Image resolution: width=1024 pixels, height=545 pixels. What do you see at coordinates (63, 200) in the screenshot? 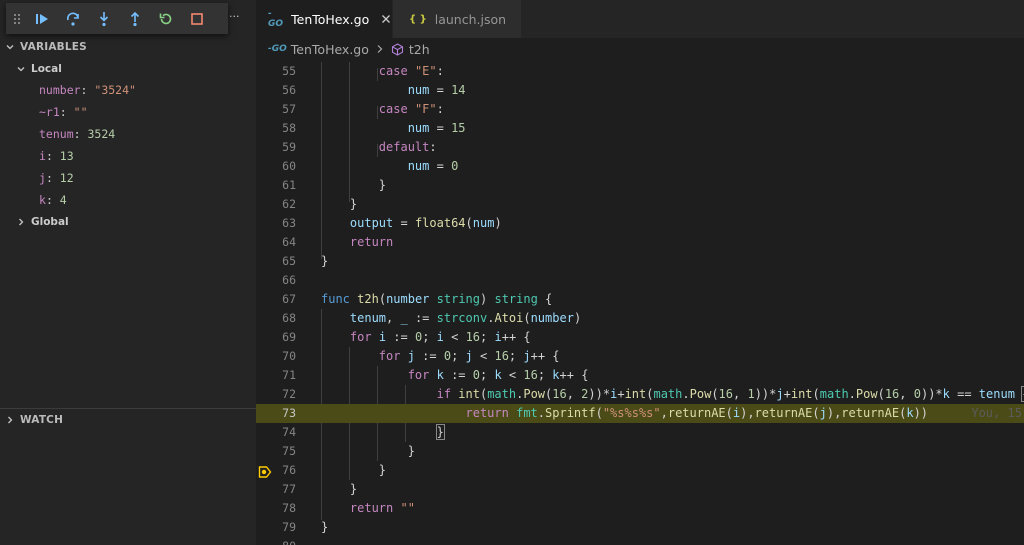
I see `variable-value: 4` at bounding box center [63, 200].